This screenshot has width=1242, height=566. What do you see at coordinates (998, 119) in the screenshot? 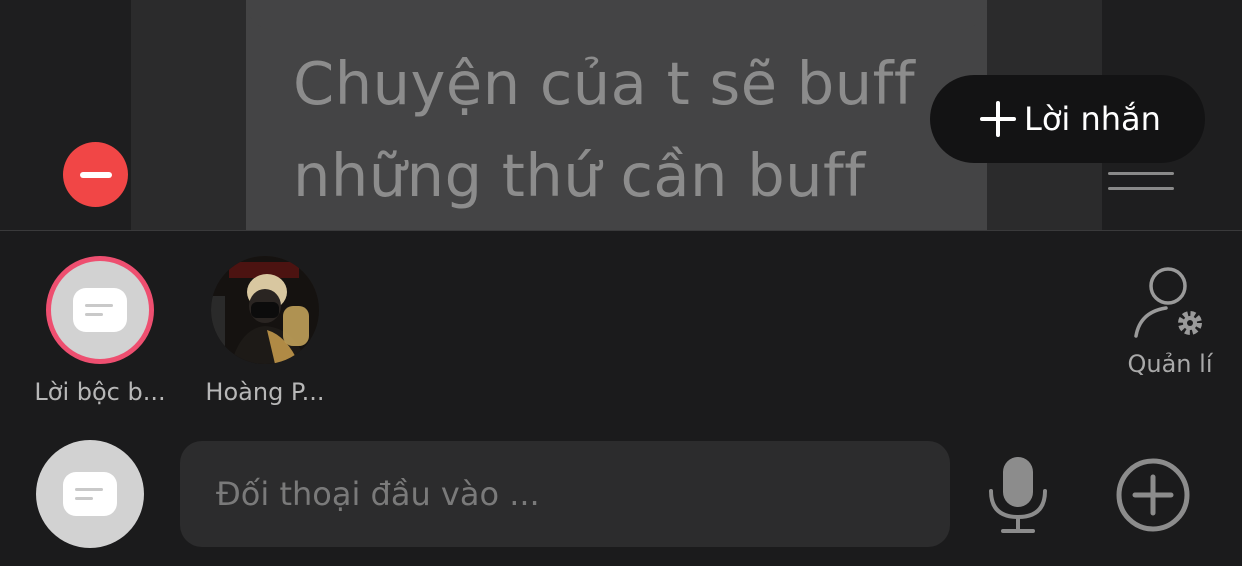
I see `plus-icon` at bounding box center [998, 119].